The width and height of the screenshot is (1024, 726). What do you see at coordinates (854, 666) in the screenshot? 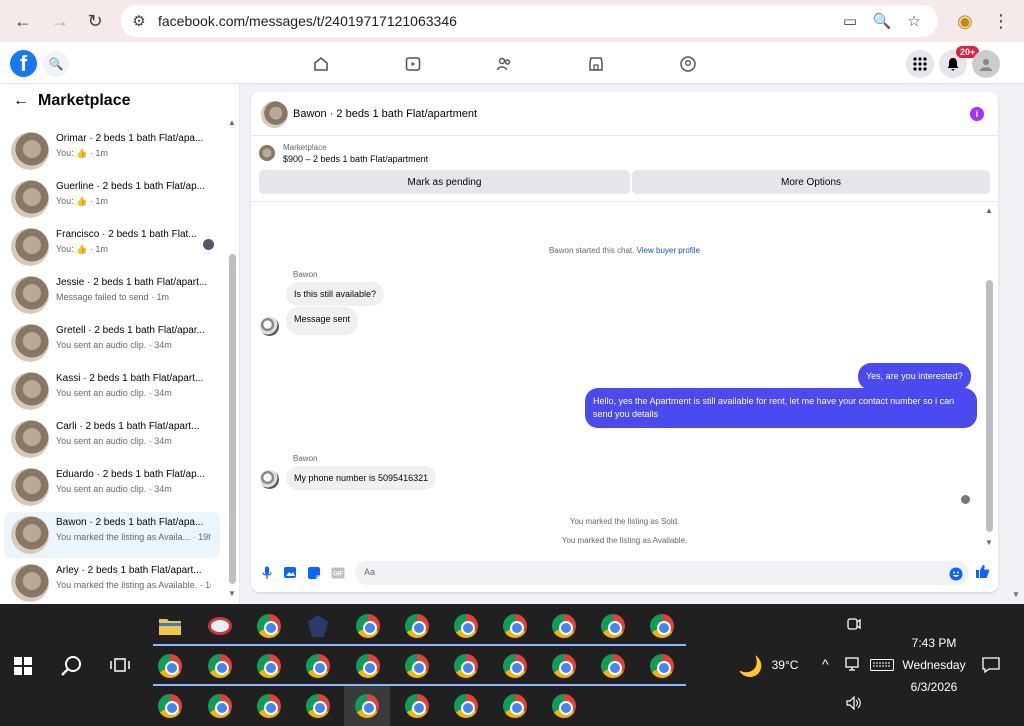
I see `network-icon` at bounding box center [854, 666].